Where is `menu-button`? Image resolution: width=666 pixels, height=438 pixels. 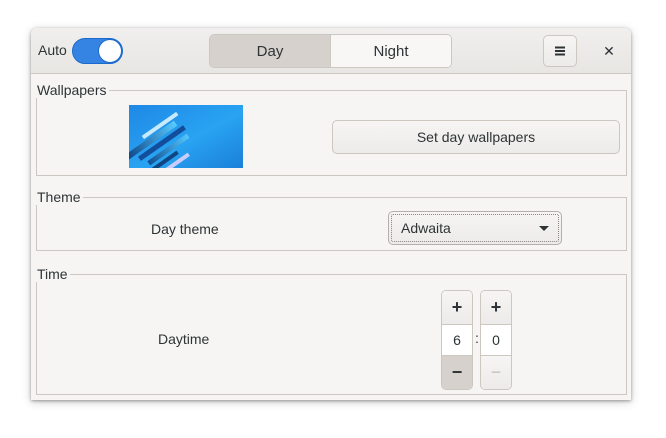
menu-button is located at coordinates (560, 51).